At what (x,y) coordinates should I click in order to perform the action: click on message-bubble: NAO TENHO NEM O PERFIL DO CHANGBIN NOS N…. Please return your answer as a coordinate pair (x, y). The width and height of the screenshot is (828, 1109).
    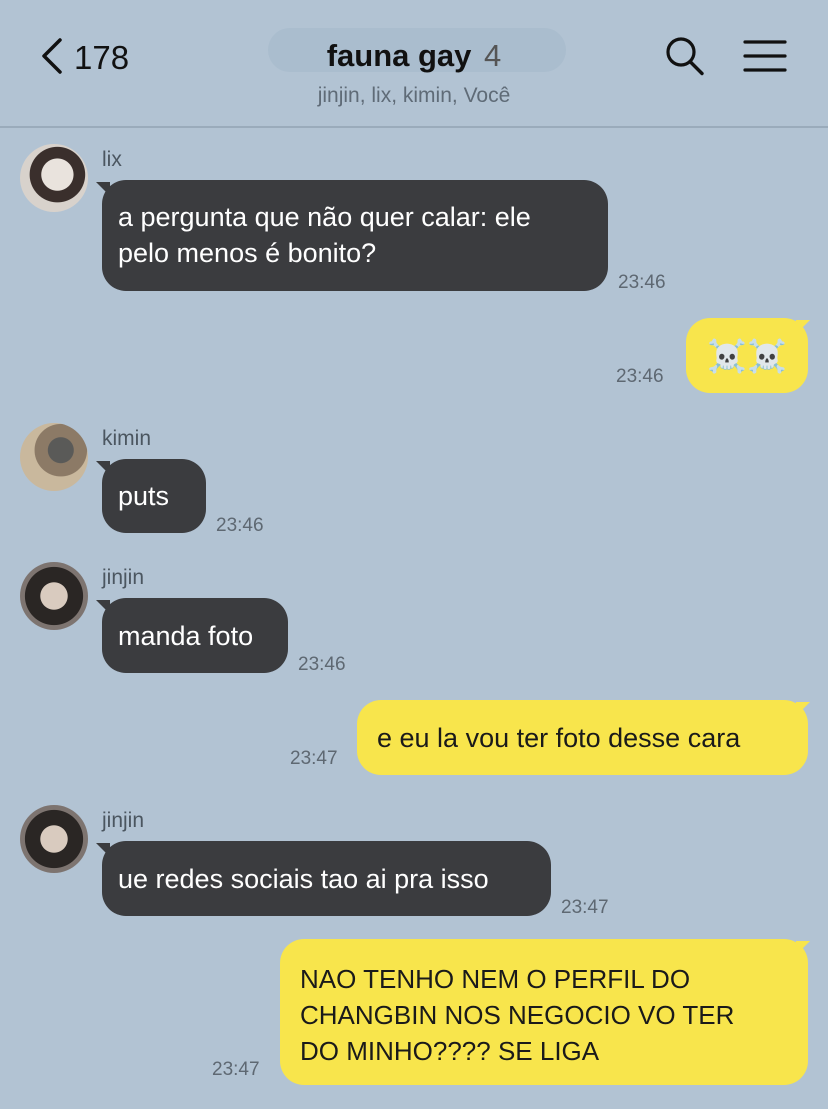
    Looking at the image, I should click on (544, 1012).